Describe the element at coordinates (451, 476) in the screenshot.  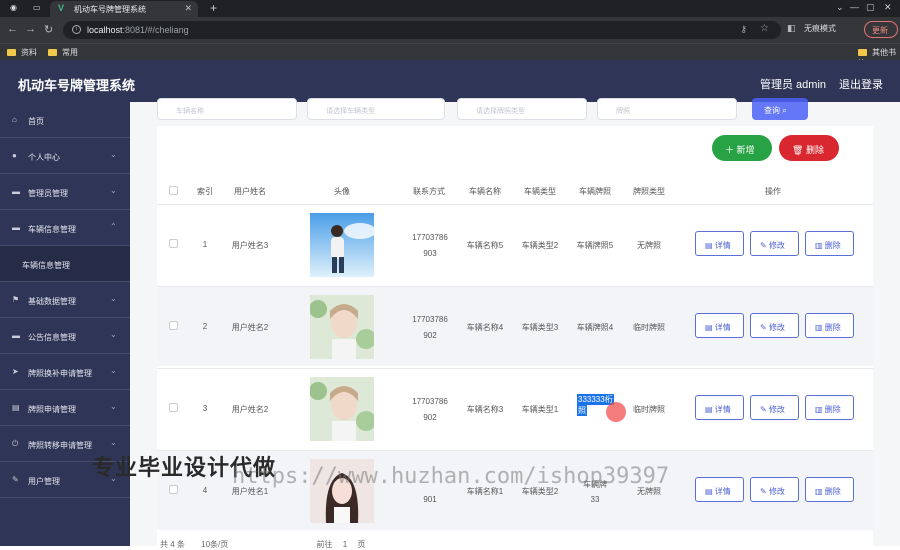
I see `watermark-url: https://www.huzhan.com/ishop39397` at that location.